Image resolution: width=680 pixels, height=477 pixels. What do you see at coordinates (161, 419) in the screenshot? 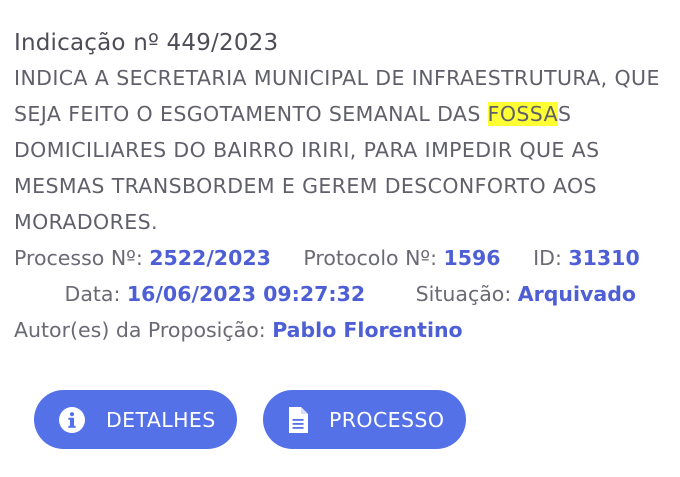
I see `detalhes-label: DETALHES` at bounding box center [161, 419].